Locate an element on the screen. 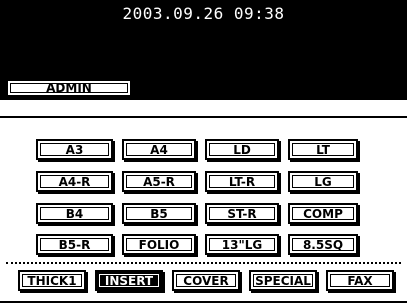 The height and width of the screenshot is (303, 407). button-label: A4-R is located at coordinates (74, 181).